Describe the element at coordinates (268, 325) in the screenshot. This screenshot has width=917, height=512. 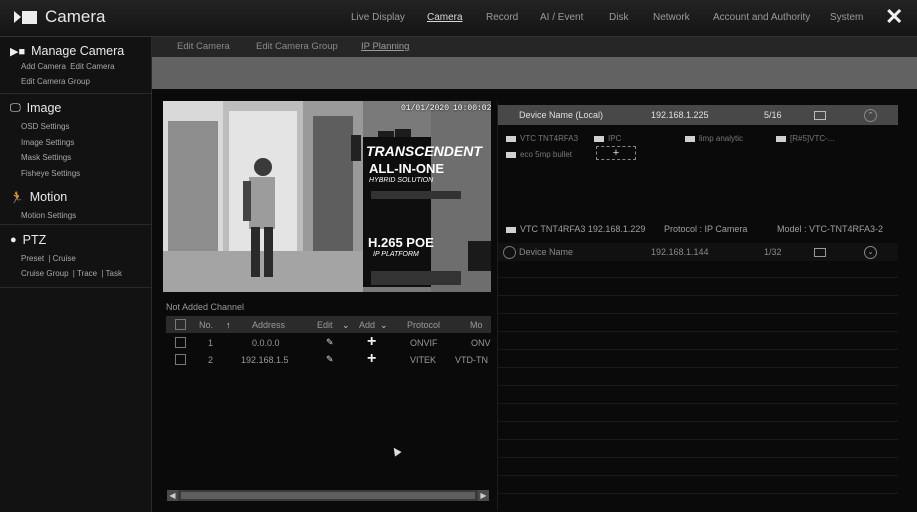
I see `col-address: Address` at that location.